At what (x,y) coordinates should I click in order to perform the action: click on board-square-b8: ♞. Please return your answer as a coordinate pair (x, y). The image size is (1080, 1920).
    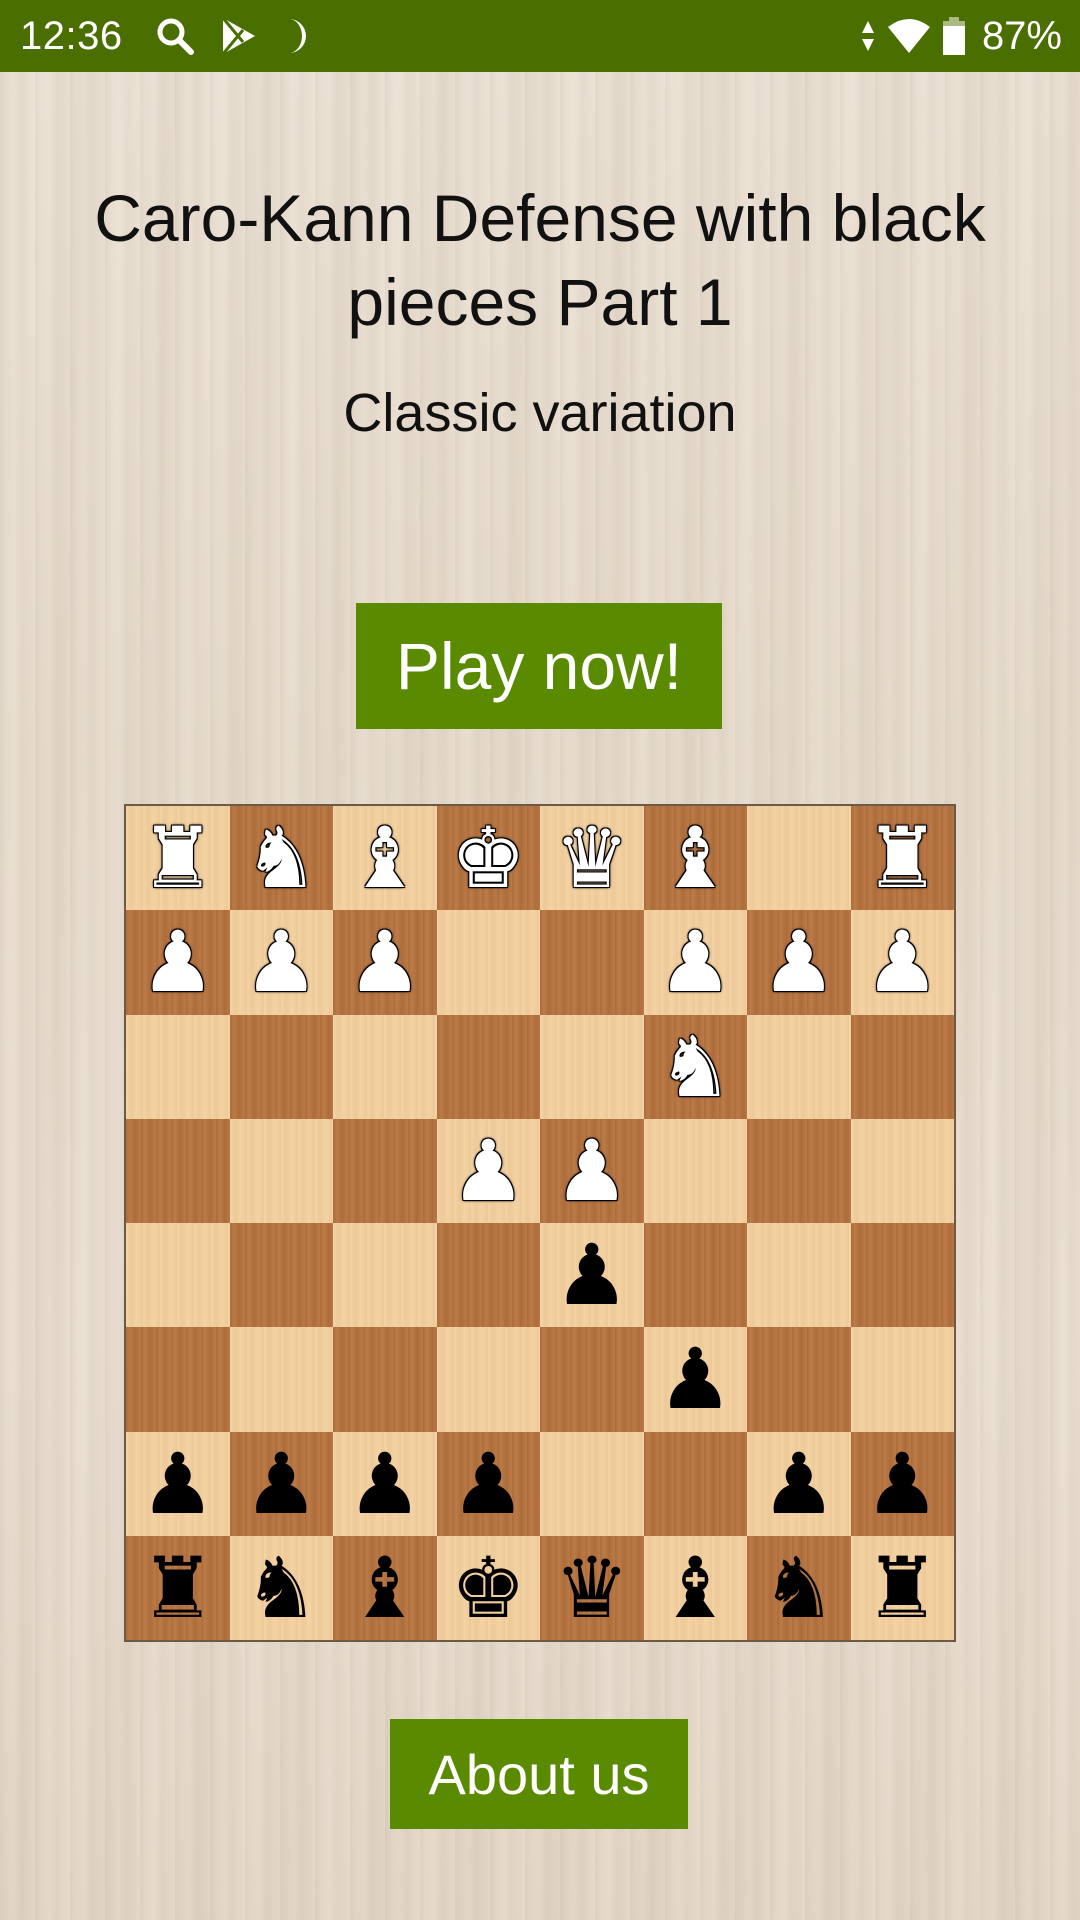
    Looking at the image, I should click on (799, 1587).